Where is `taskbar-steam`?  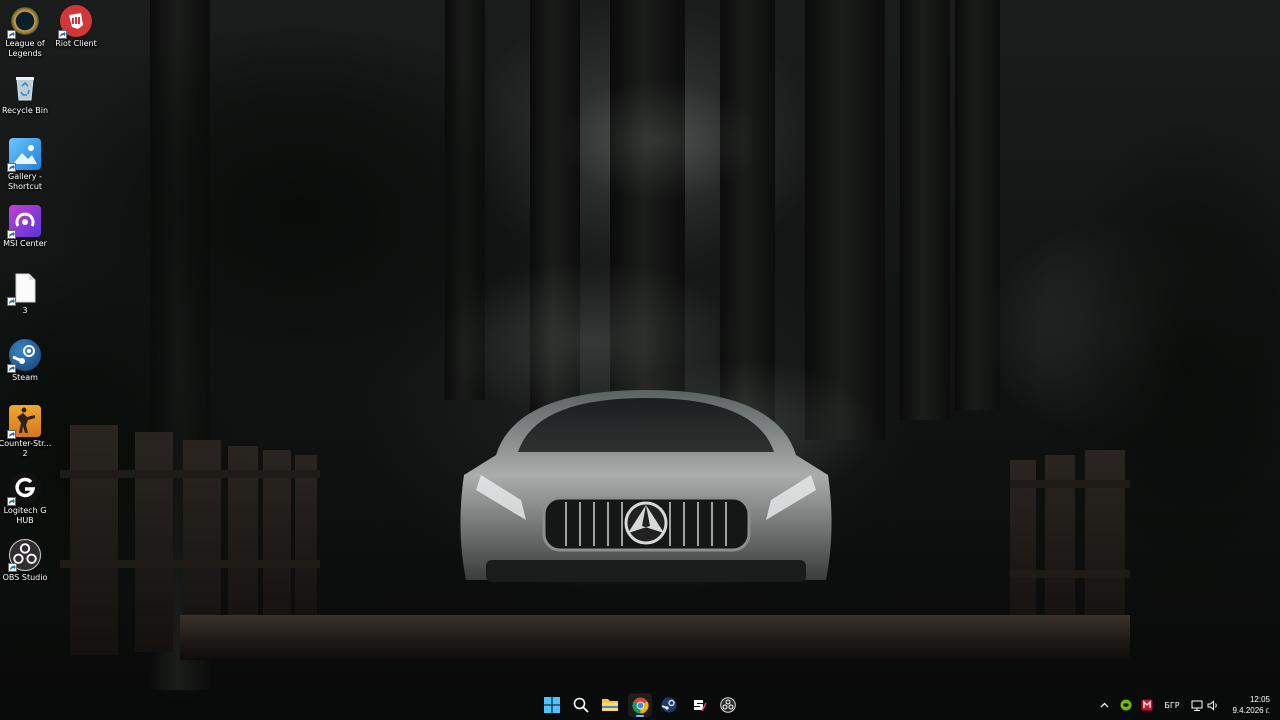
taskbar-steam is located at coordinates (669, 705).